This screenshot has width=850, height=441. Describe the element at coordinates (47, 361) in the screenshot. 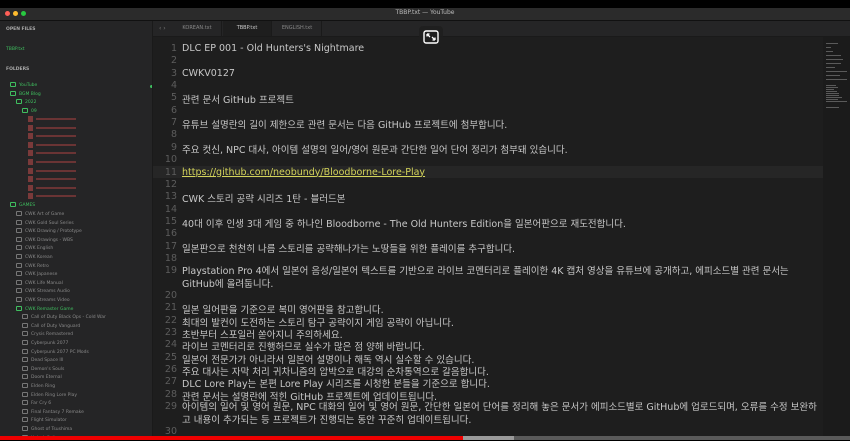

I see `sidebar-item-label: Dead Space III` at that location.